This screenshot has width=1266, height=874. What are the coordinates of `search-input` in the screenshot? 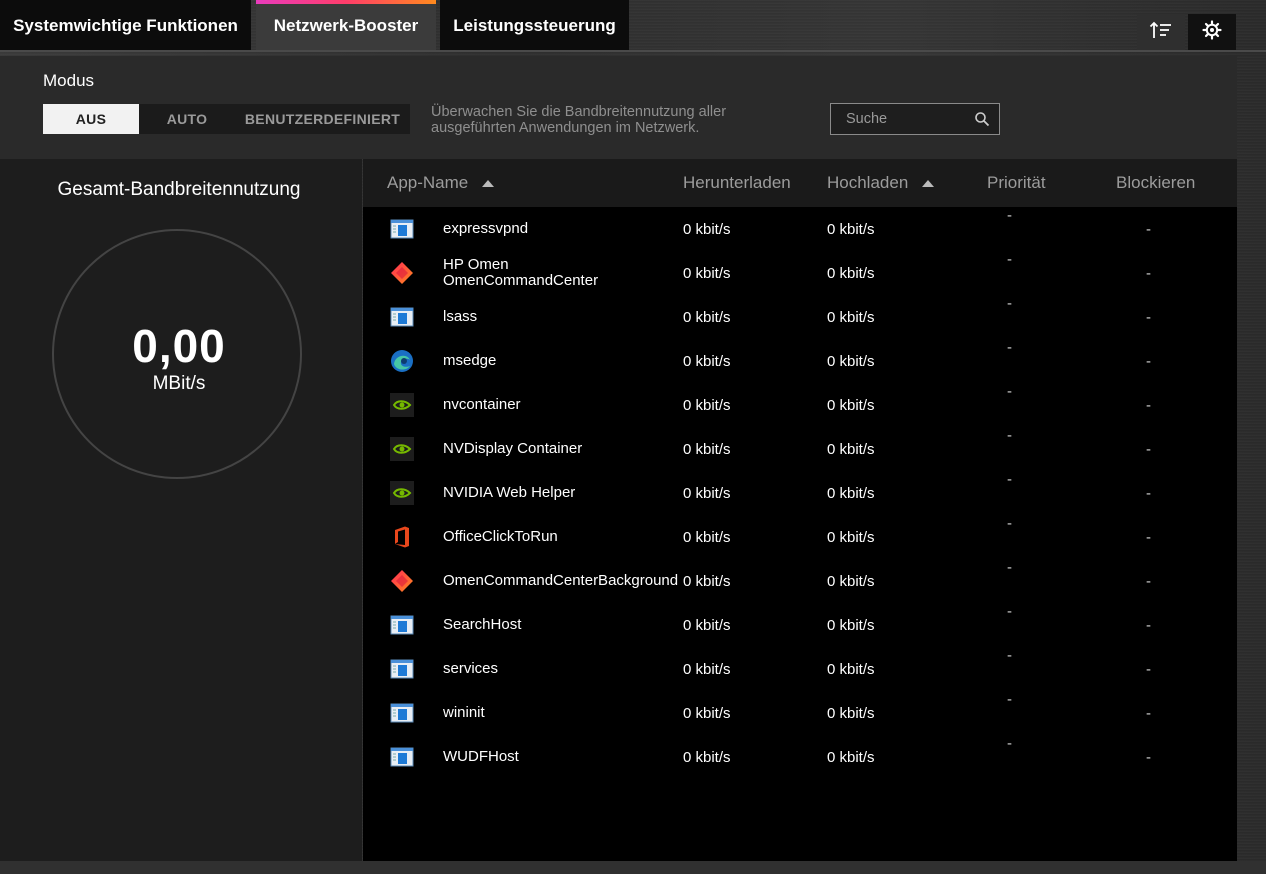 It's located at (903, 119).